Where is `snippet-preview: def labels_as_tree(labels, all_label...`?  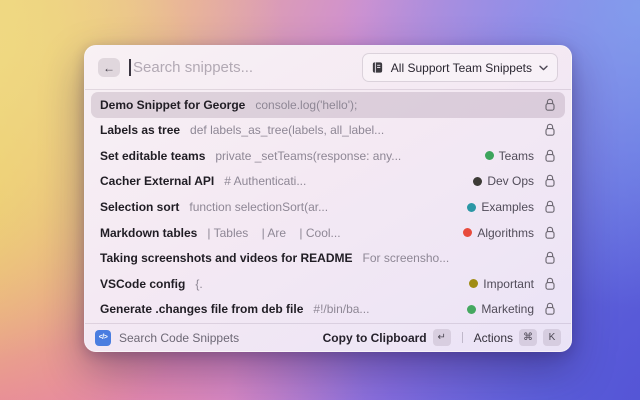
snippet-preview: def labels_as_tree(labels, all_label... is located at coordinates (287, 130).